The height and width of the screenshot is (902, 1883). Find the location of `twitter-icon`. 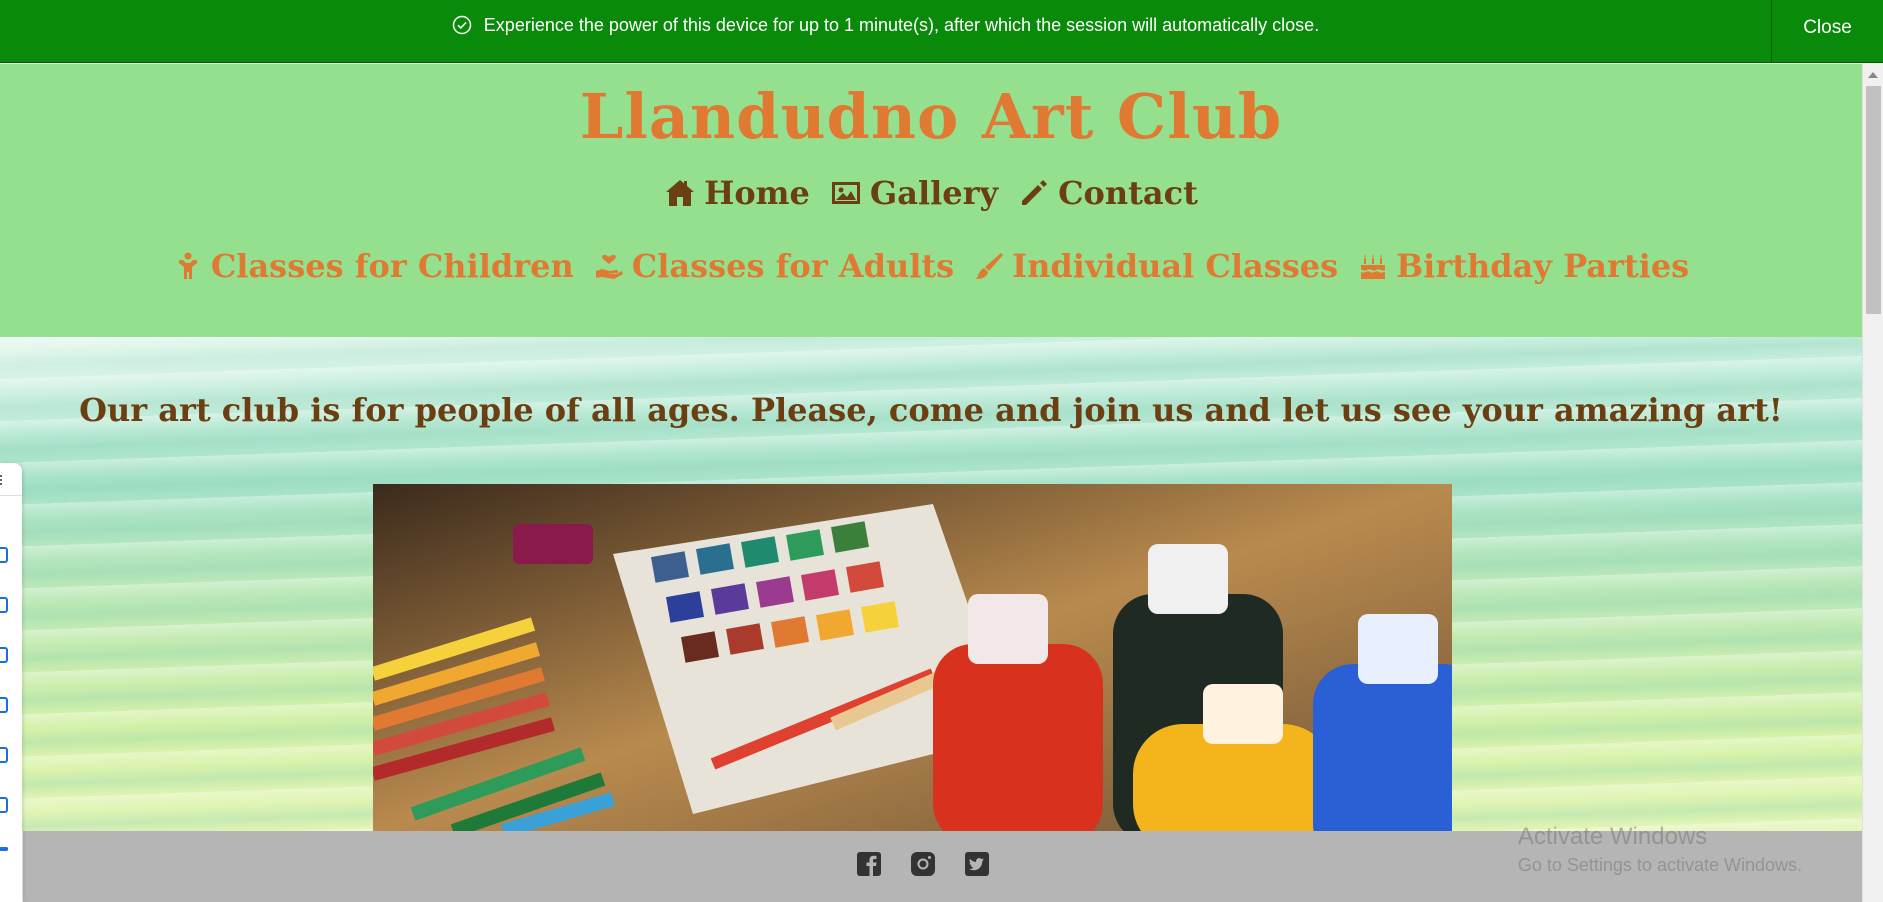

twitter-icon is located at coordinates (976, 864).